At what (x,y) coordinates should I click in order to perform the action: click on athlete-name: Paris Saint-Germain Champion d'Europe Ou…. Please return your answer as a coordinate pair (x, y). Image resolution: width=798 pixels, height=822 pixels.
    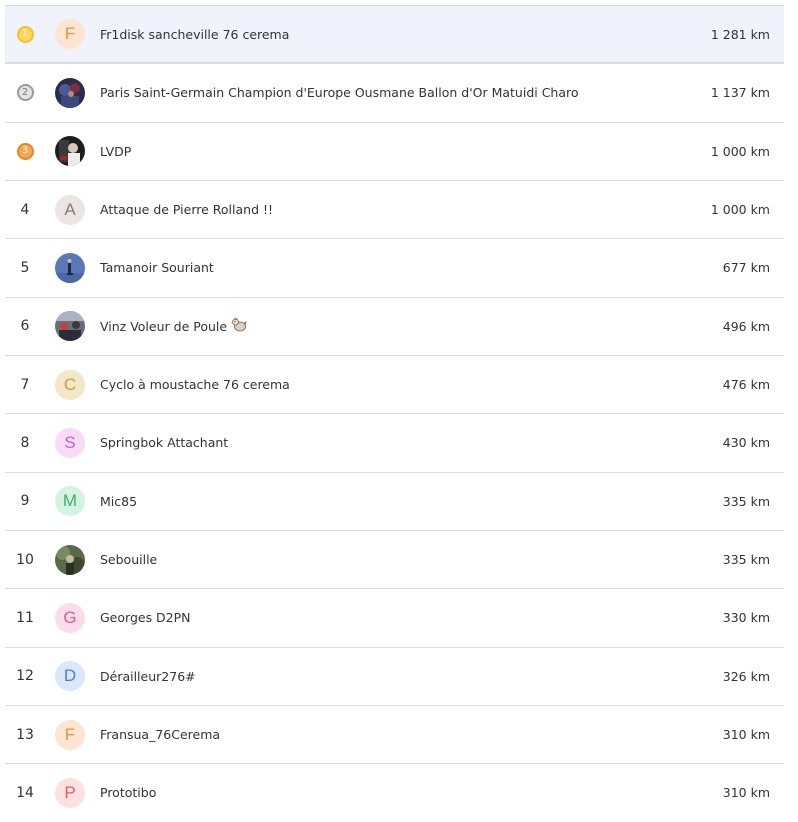
    Looking at the image, I should click on (339, 92).